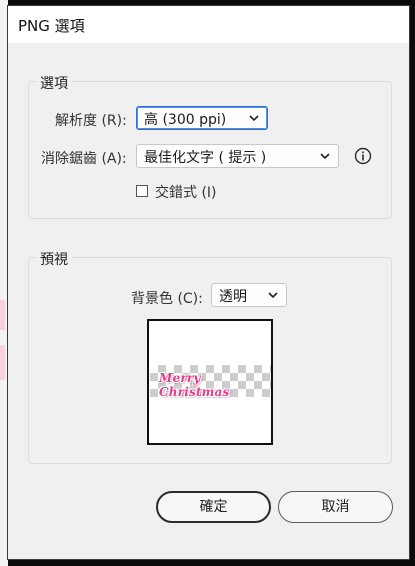 This screenshot has height=566, width=415. I want to click on resolution-label: 解析度 (R):, so click(91, 121).